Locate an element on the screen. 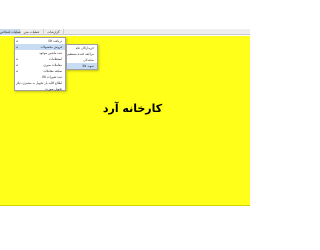 This screenshot has width=320, height=250. menu-item-label: تحویل صورت is located at coordinates (53, 89).